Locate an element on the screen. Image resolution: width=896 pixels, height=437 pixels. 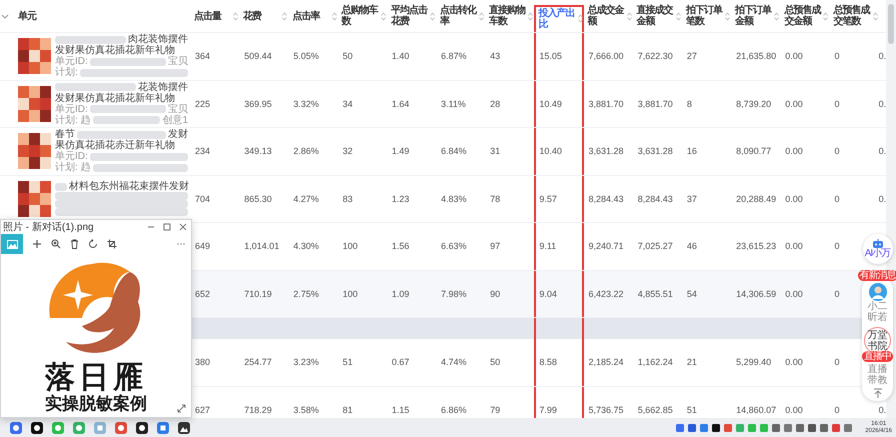
table-cell: 5,736.75 is located at coordinates (606, 409).